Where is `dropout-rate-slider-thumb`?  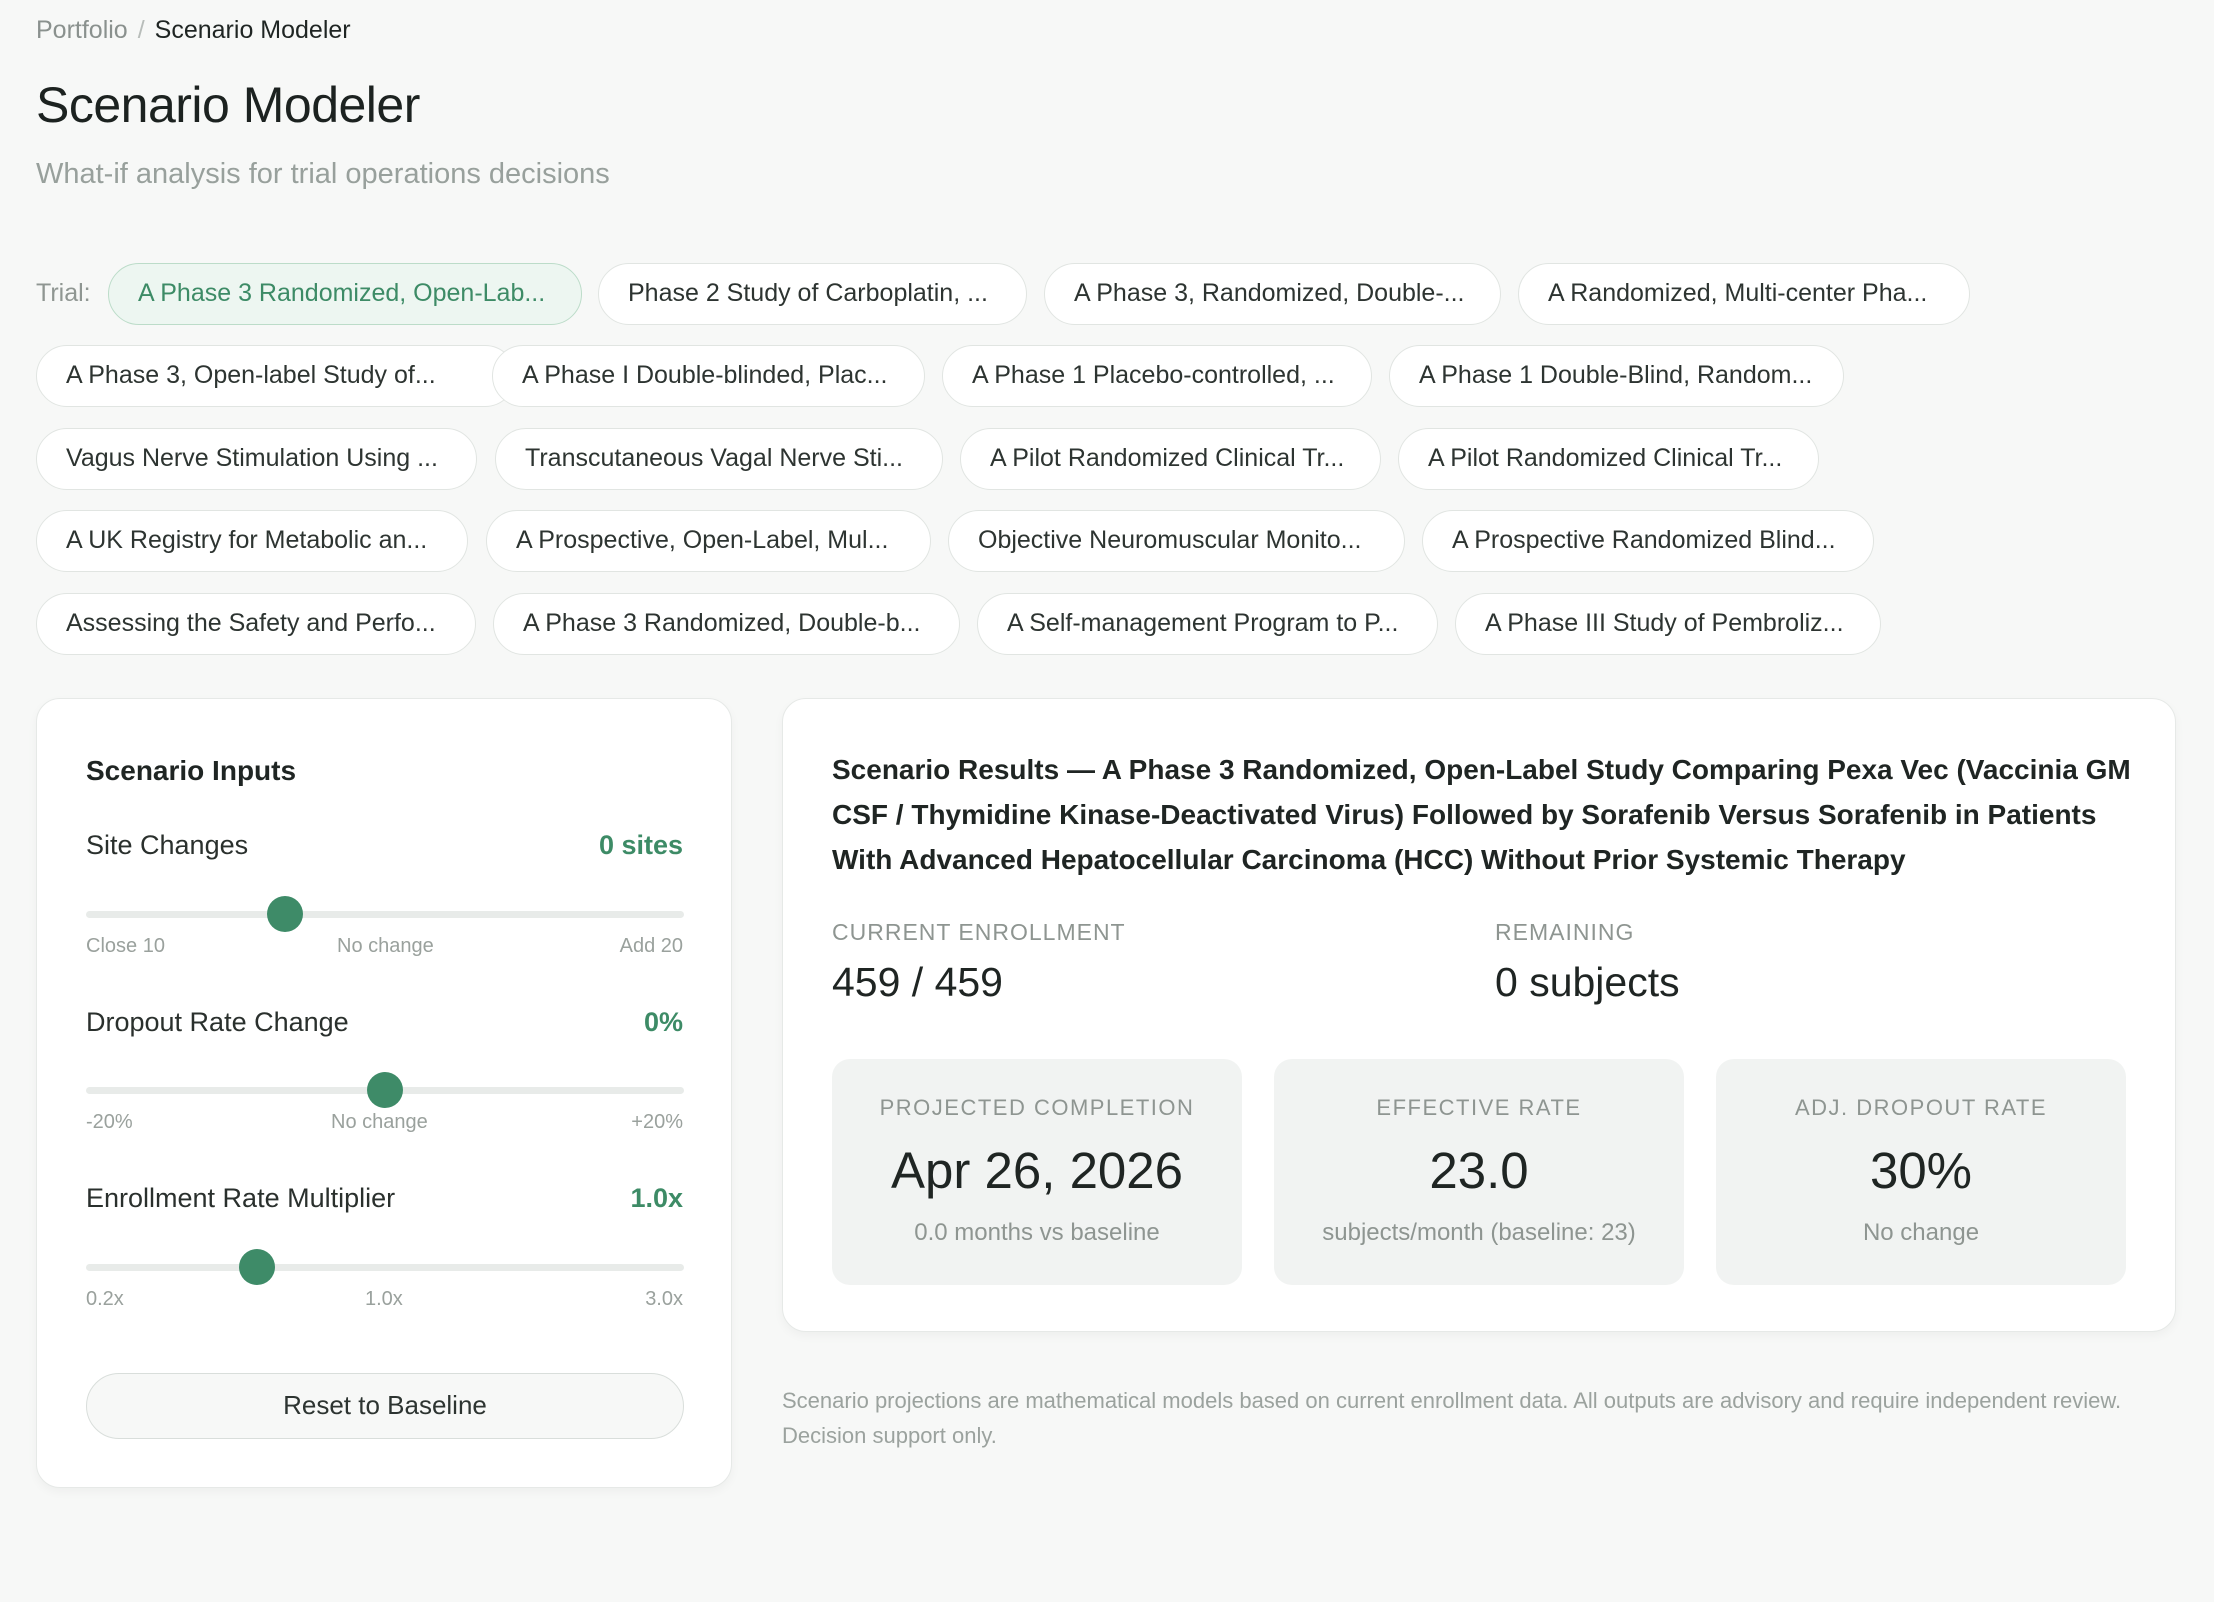 dropout-rate-slider-thumb is located at coordinates (385, 1090).